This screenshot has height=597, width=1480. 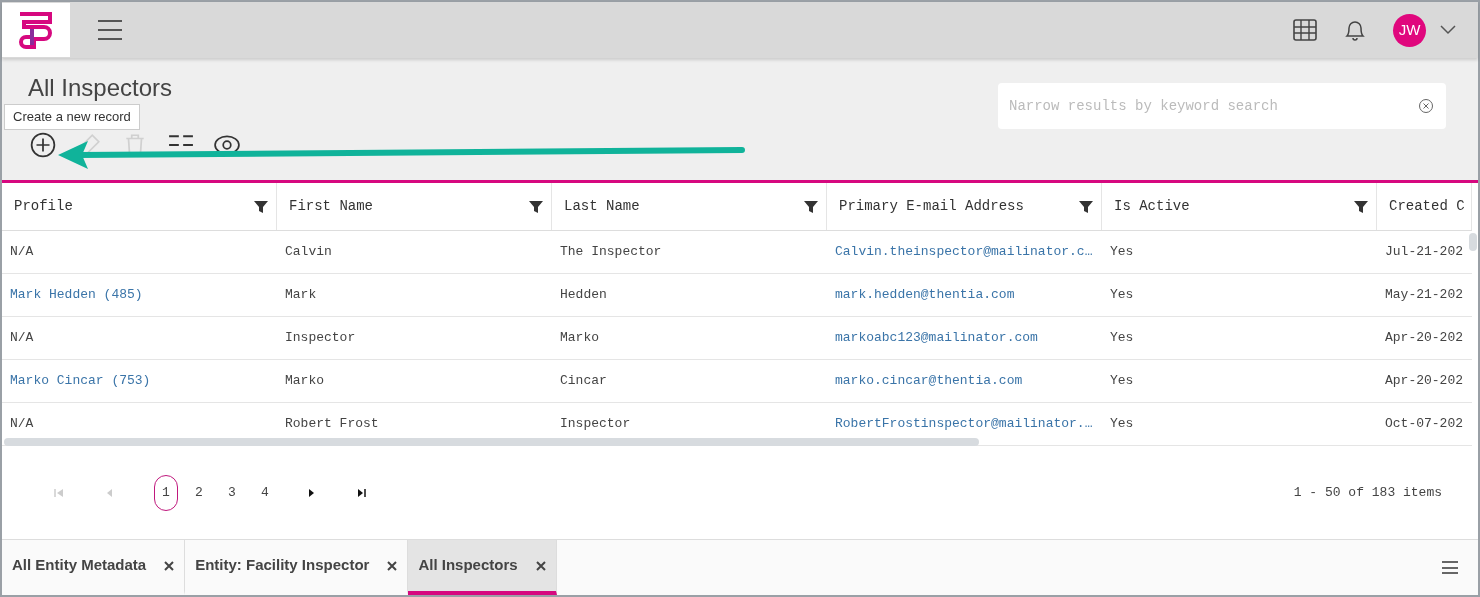 I want to click on page-button: 2, so click(x=199, y=492).